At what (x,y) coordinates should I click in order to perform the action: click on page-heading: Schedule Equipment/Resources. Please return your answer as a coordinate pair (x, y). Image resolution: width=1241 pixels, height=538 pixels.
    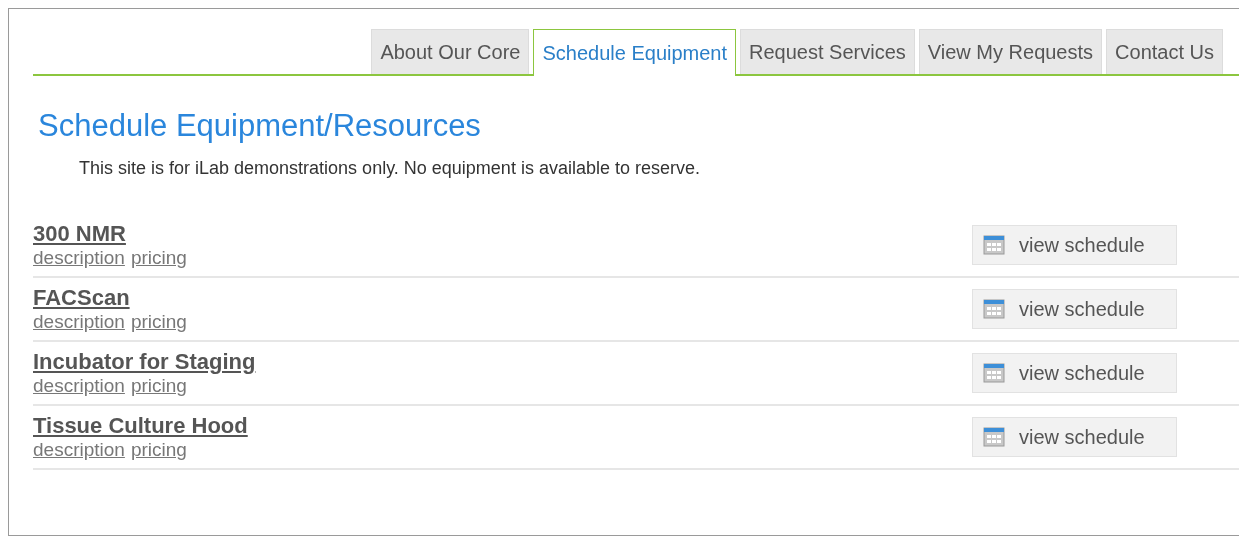
    Looking at the image, I should click on (260, 126).